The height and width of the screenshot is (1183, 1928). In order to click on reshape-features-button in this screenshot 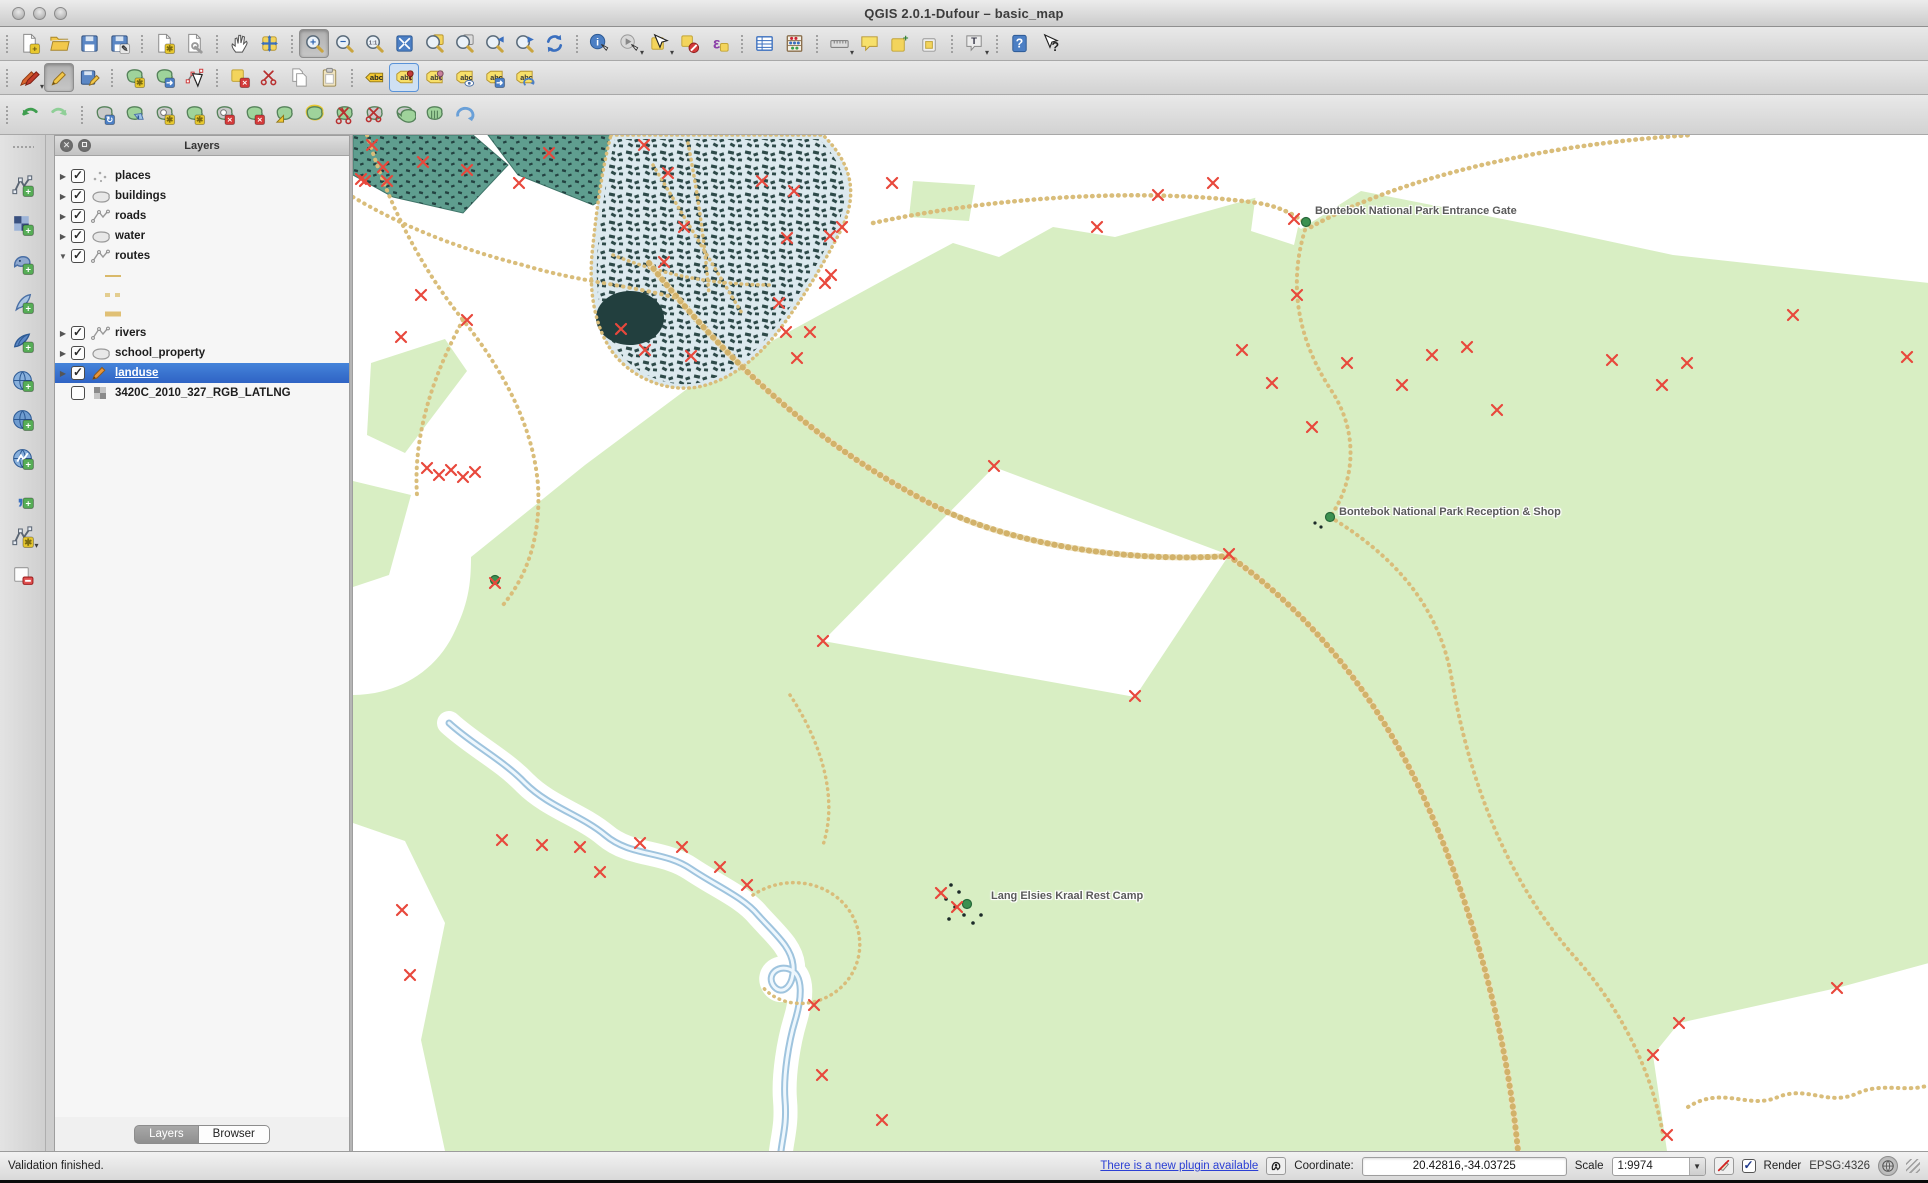, I will do `click(284, 114)`.